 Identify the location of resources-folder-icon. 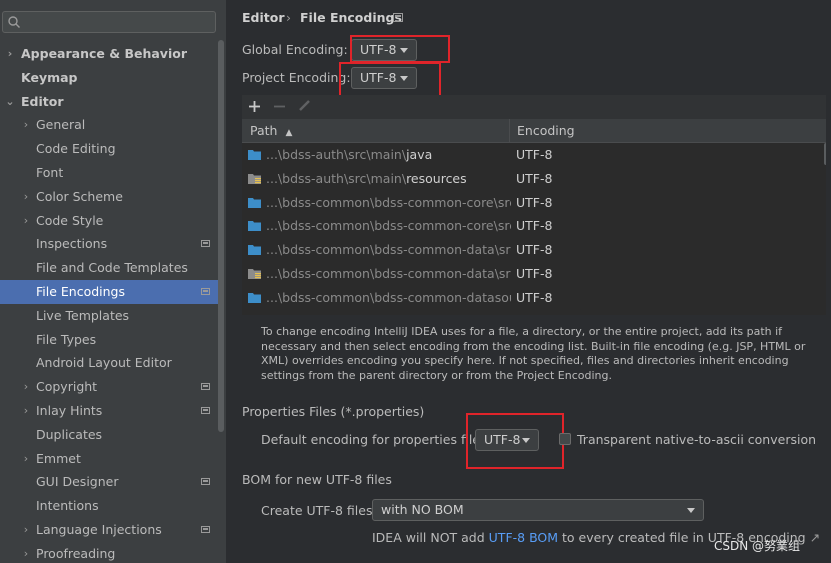
(254, 274).